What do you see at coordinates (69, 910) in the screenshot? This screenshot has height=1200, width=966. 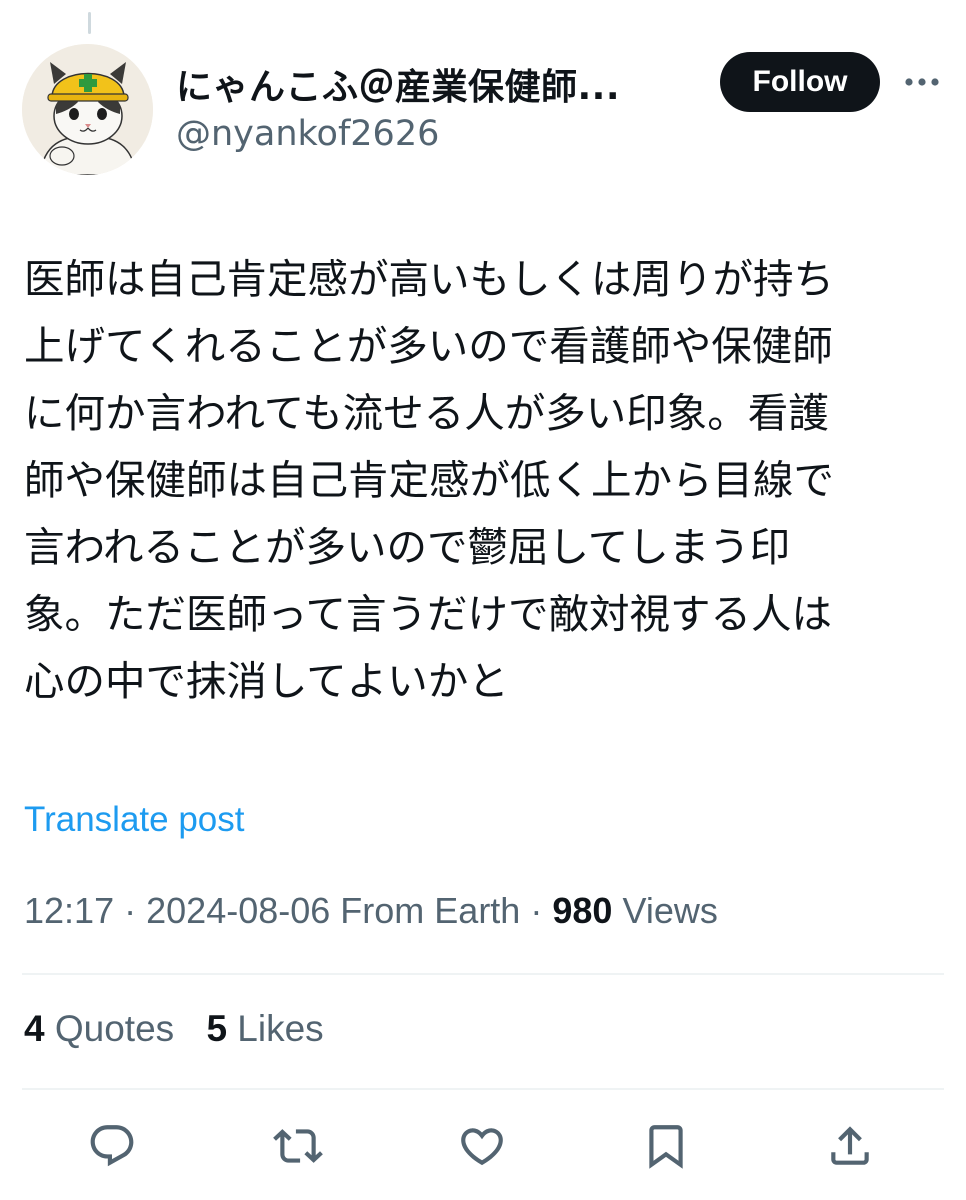 I see `tweet-time: 12:17` at bounding box center [69, 910].